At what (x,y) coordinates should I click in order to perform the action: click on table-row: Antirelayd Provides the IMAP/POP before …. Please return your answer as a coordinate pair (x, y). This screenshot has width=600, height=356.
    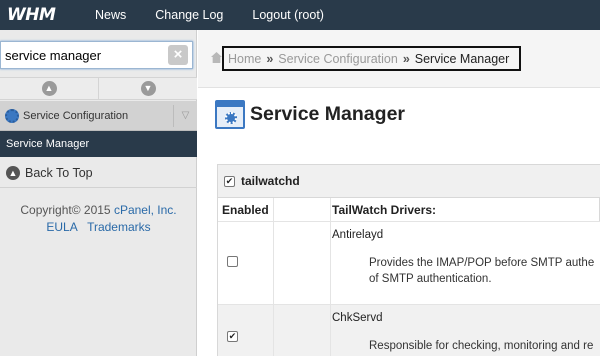
    Looking at the image, I should click on (409, 263).